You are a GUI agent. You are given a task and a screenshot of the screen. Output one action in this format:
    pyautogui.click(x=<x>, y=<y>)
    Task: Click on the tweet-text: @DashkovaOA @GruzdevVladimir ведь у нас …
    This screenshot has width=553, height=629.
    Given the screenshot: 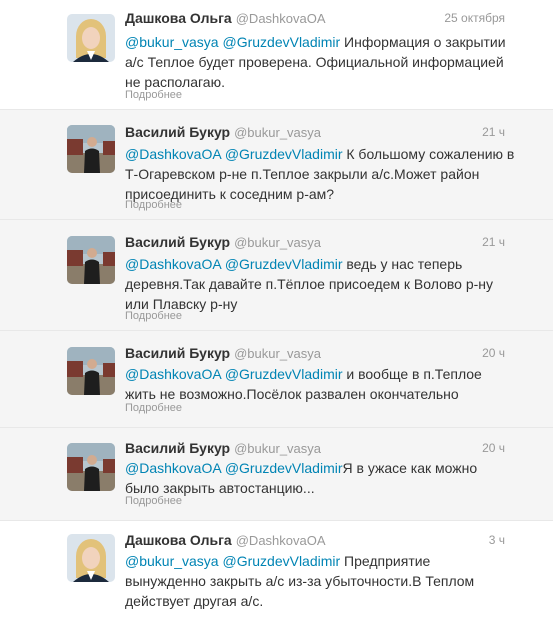 What is the action you would take?
    pyautogui.click(x=320, y=284)
    